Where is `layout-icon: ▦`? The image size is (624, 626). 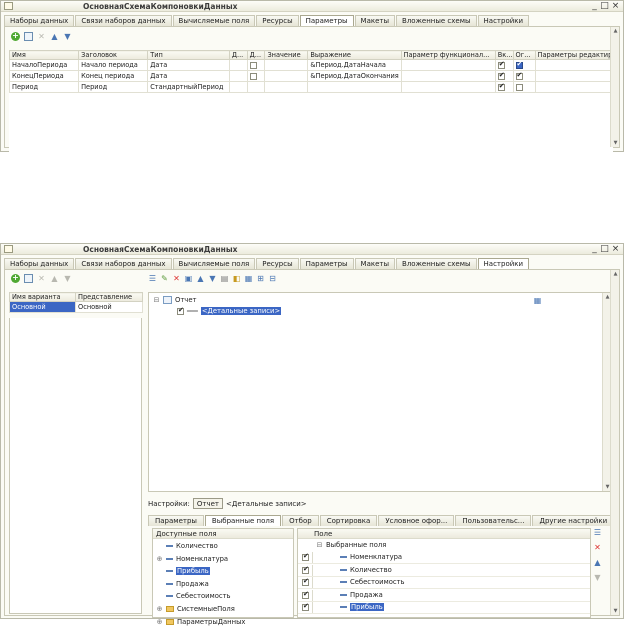
layout-icon: ▦ is located at coordinates (248, 278).